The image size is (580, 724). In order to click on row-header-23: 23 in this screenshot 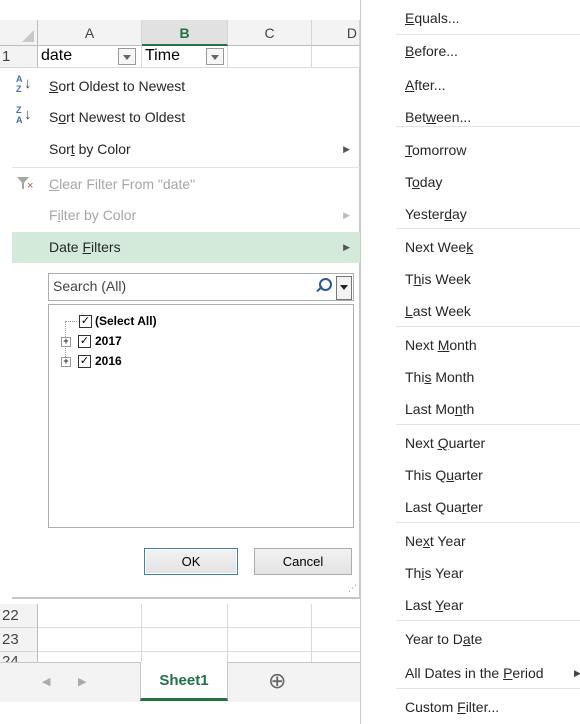, I will do `click(19, 640)`.